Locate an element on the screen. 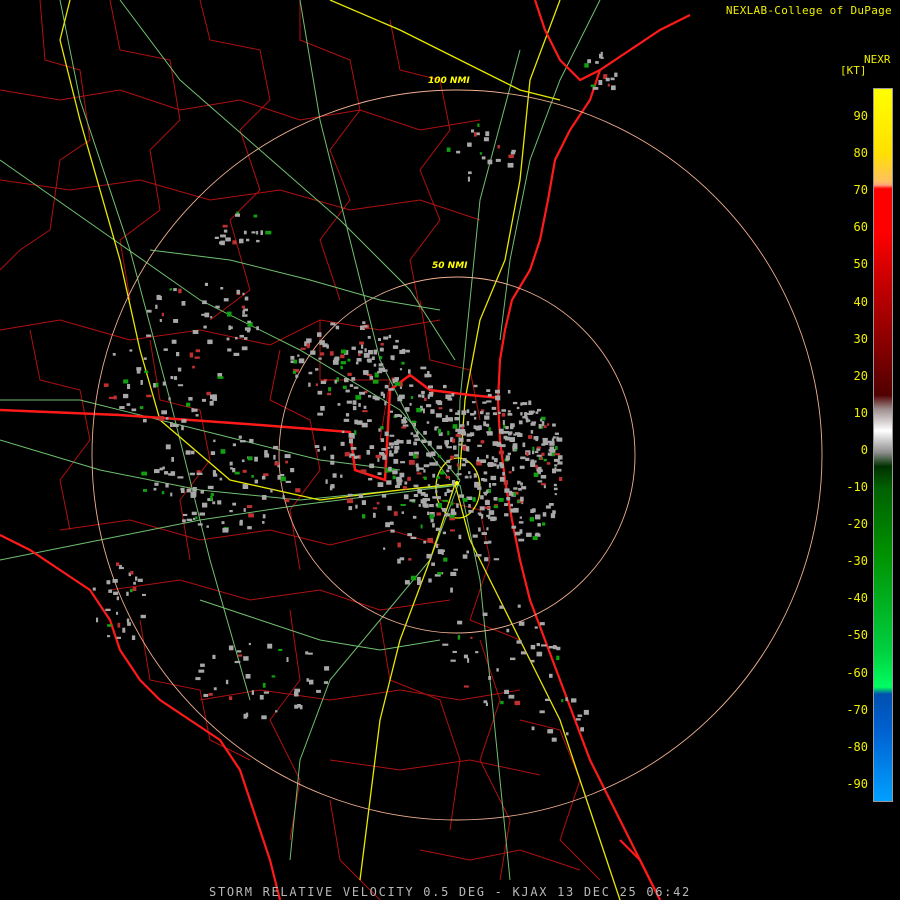 This screenshot has height=900, width=900. velocity-scale-tick: -10 is located at coordinates (857, 487).